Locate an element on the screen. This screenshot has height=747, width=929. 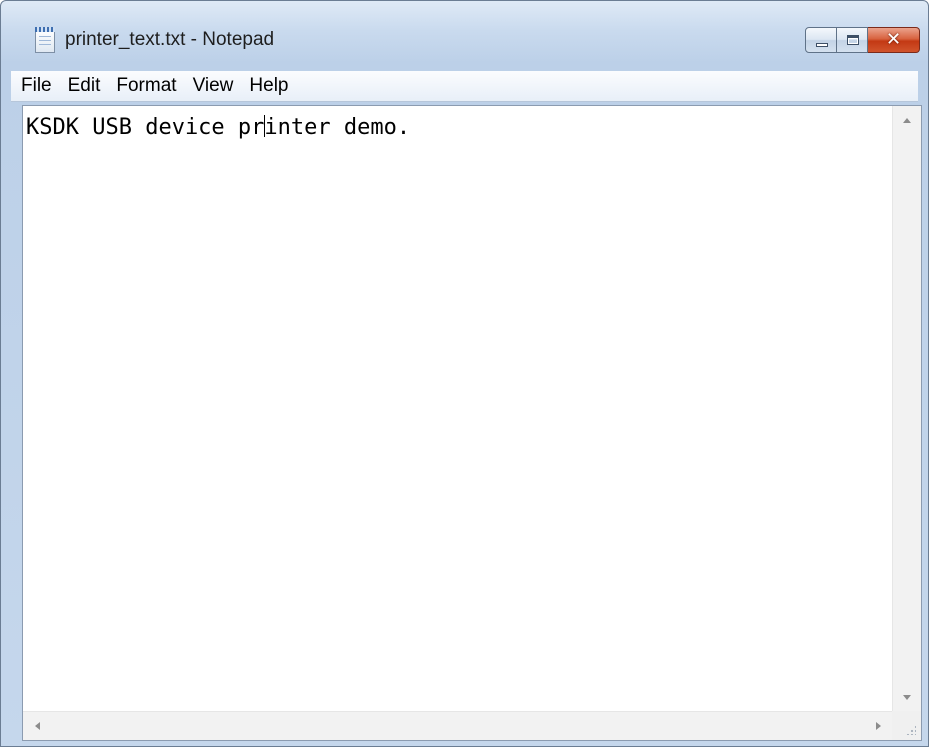
scroll-up-button is located at coordinates (907, 120).